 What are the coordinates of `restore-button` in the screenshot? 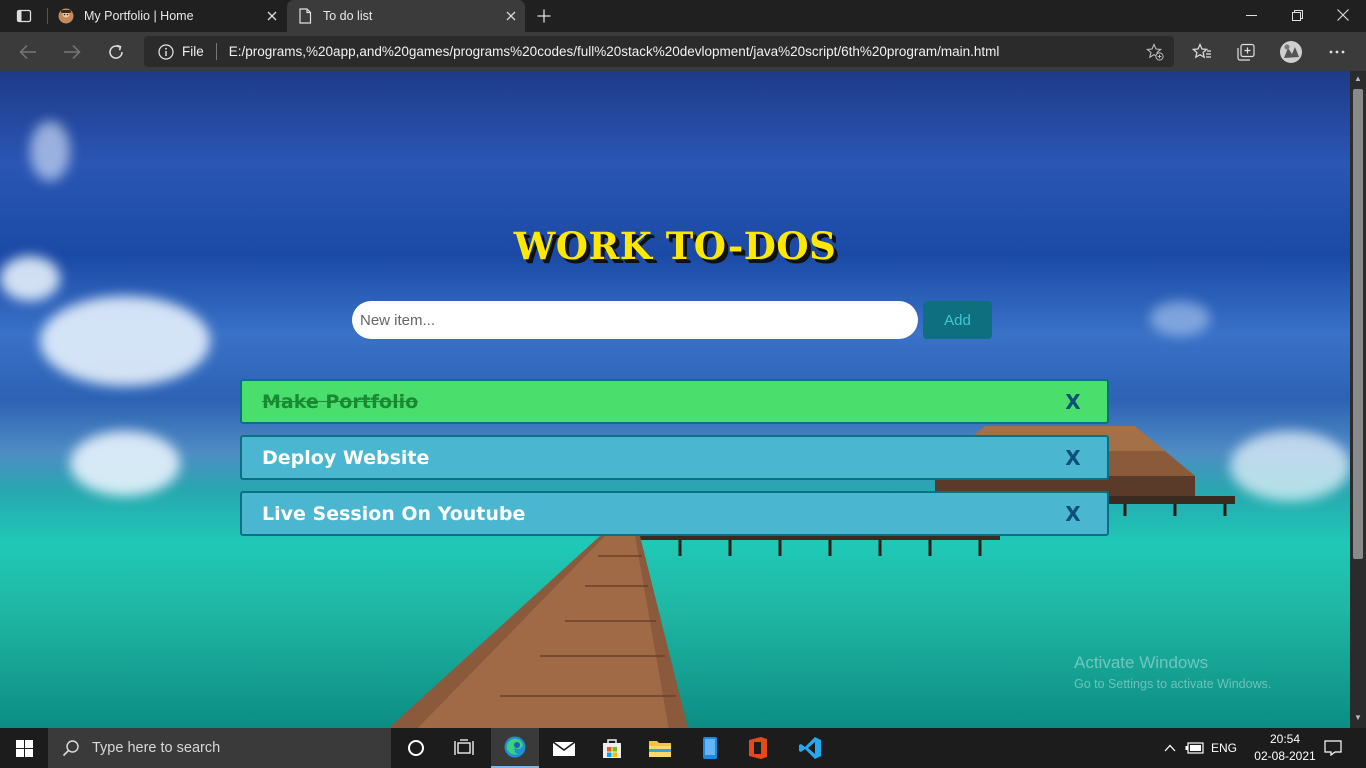 It's located at (1297, 15).